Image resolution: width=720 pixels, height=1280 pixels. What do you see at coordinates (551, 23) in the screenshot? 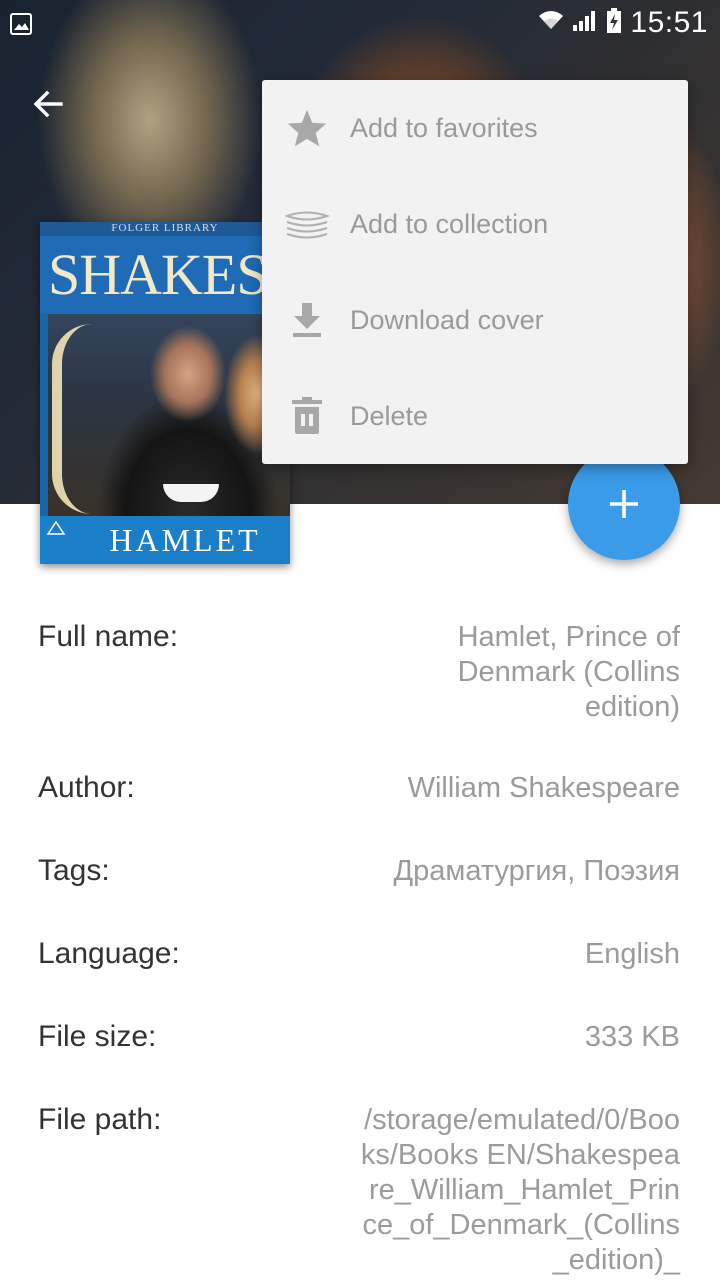
I see `wifi-icon` at bounding box center [551, 23].